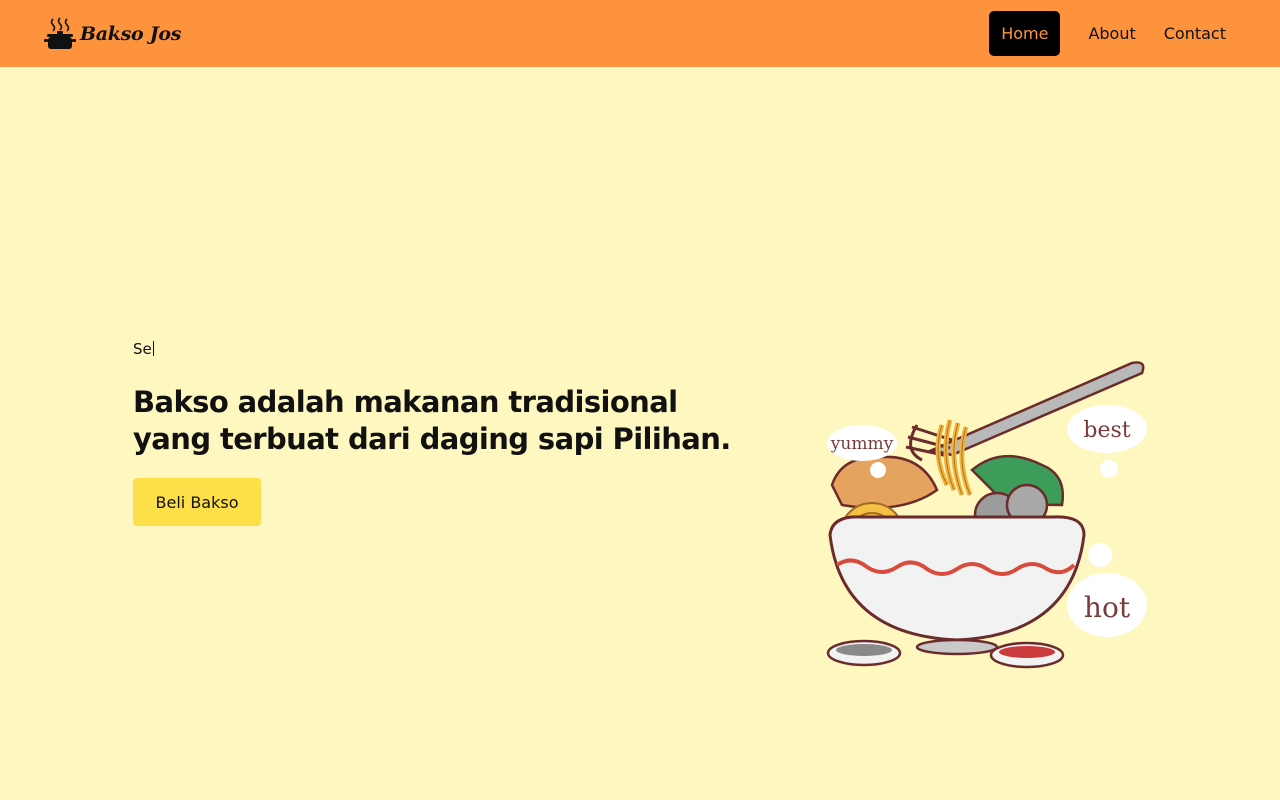  I want to click on typing-text-value: Se, so click(142, 349).